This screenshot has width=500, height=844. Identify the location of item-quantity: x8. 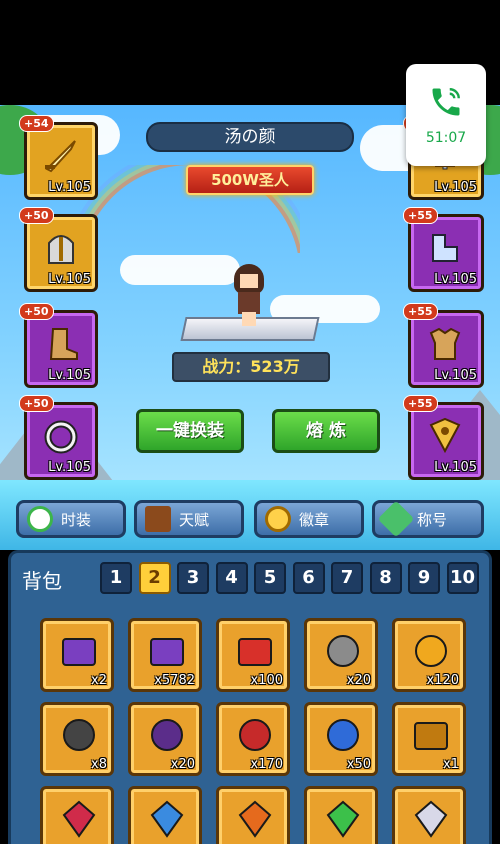
(99, 764).